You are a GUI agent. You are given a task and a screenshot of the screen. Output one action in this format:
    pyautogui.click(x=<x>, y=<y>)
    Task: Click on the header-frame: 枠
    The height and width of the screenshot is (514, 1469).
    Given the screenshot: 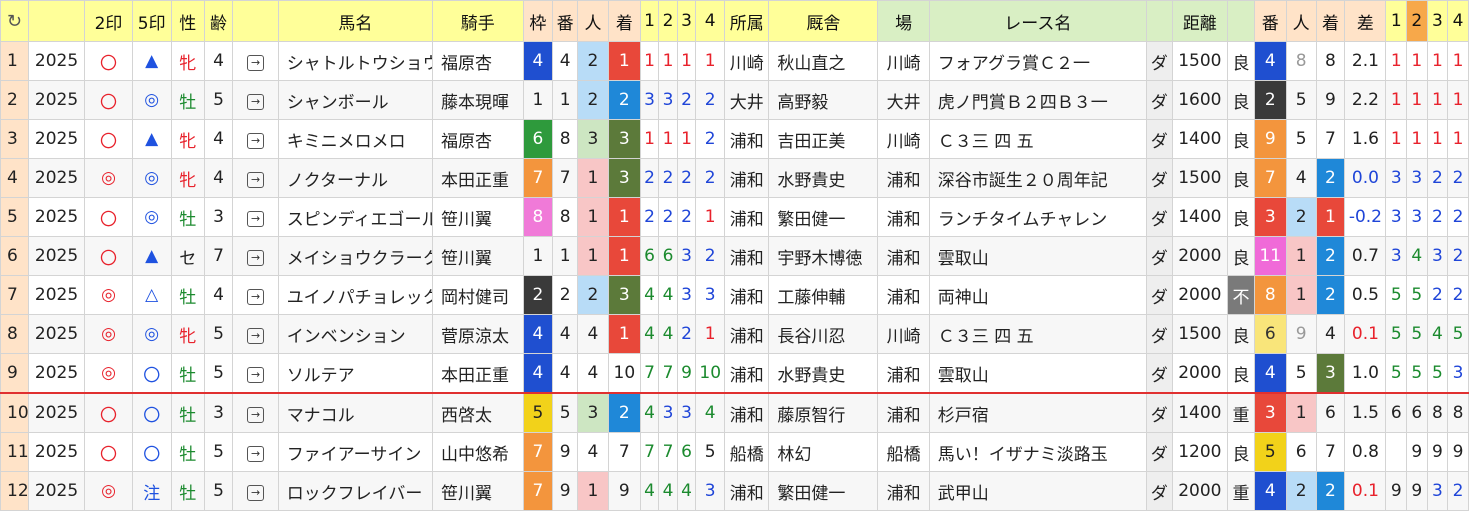 What is the action you would take?
    pyautogui.click(x=538, y=21)
    